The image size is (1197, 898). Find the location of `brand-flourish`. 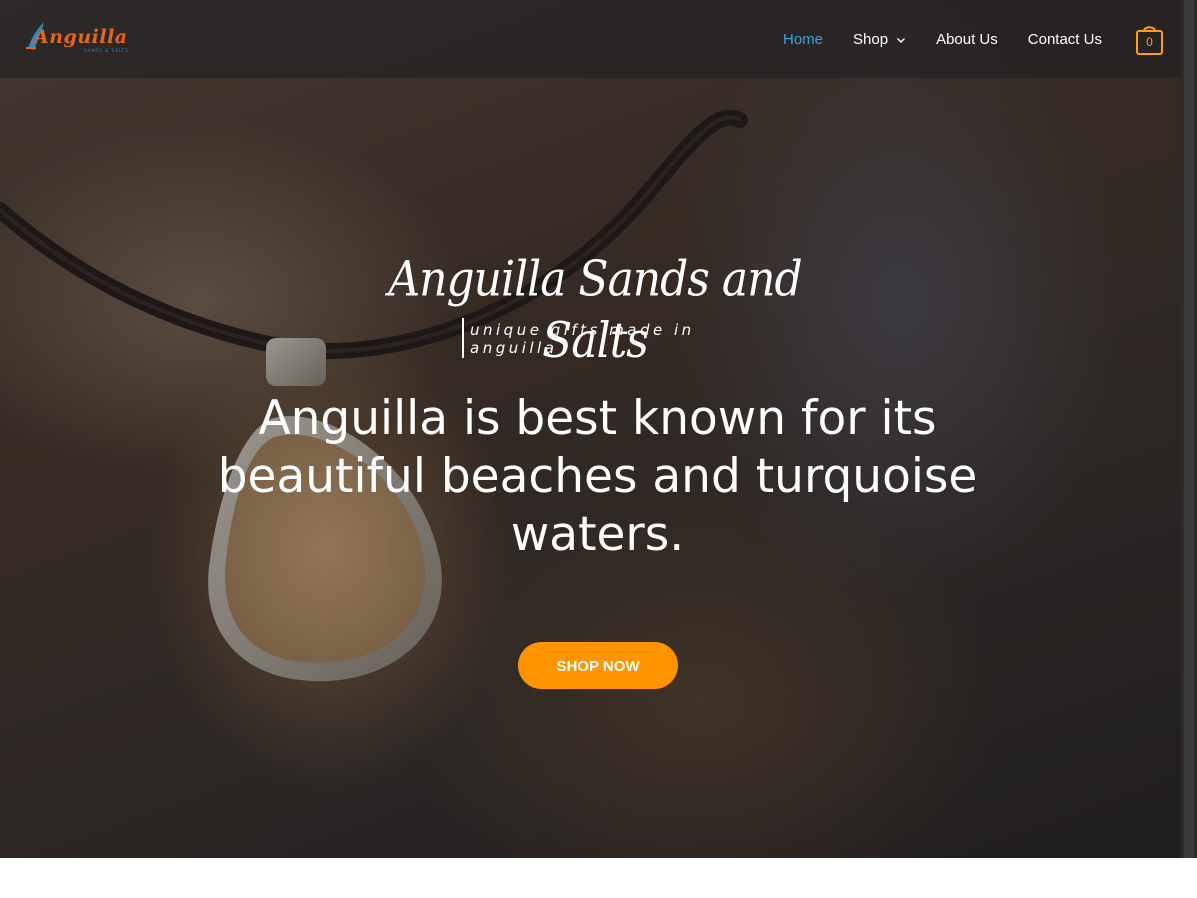

brand-flourish is located at coordinates (463, 338).